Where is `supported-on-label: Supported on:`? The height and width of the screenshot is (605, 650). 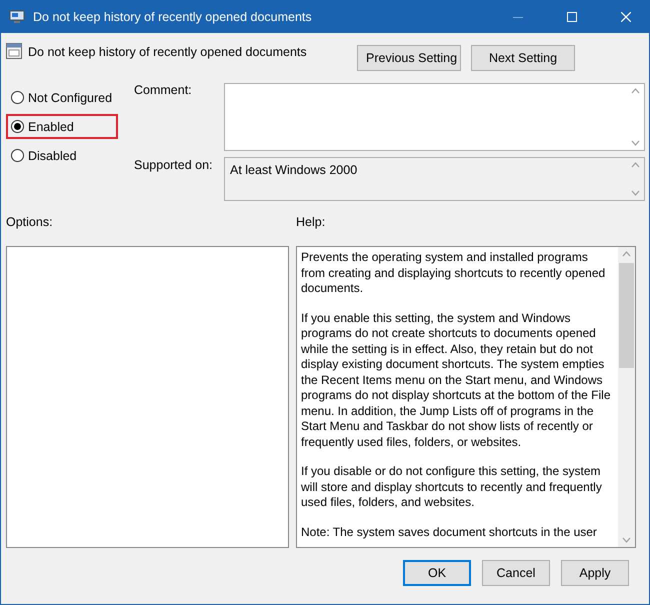 supported-on-label: Supported on: is located at coordinates (174, 165).